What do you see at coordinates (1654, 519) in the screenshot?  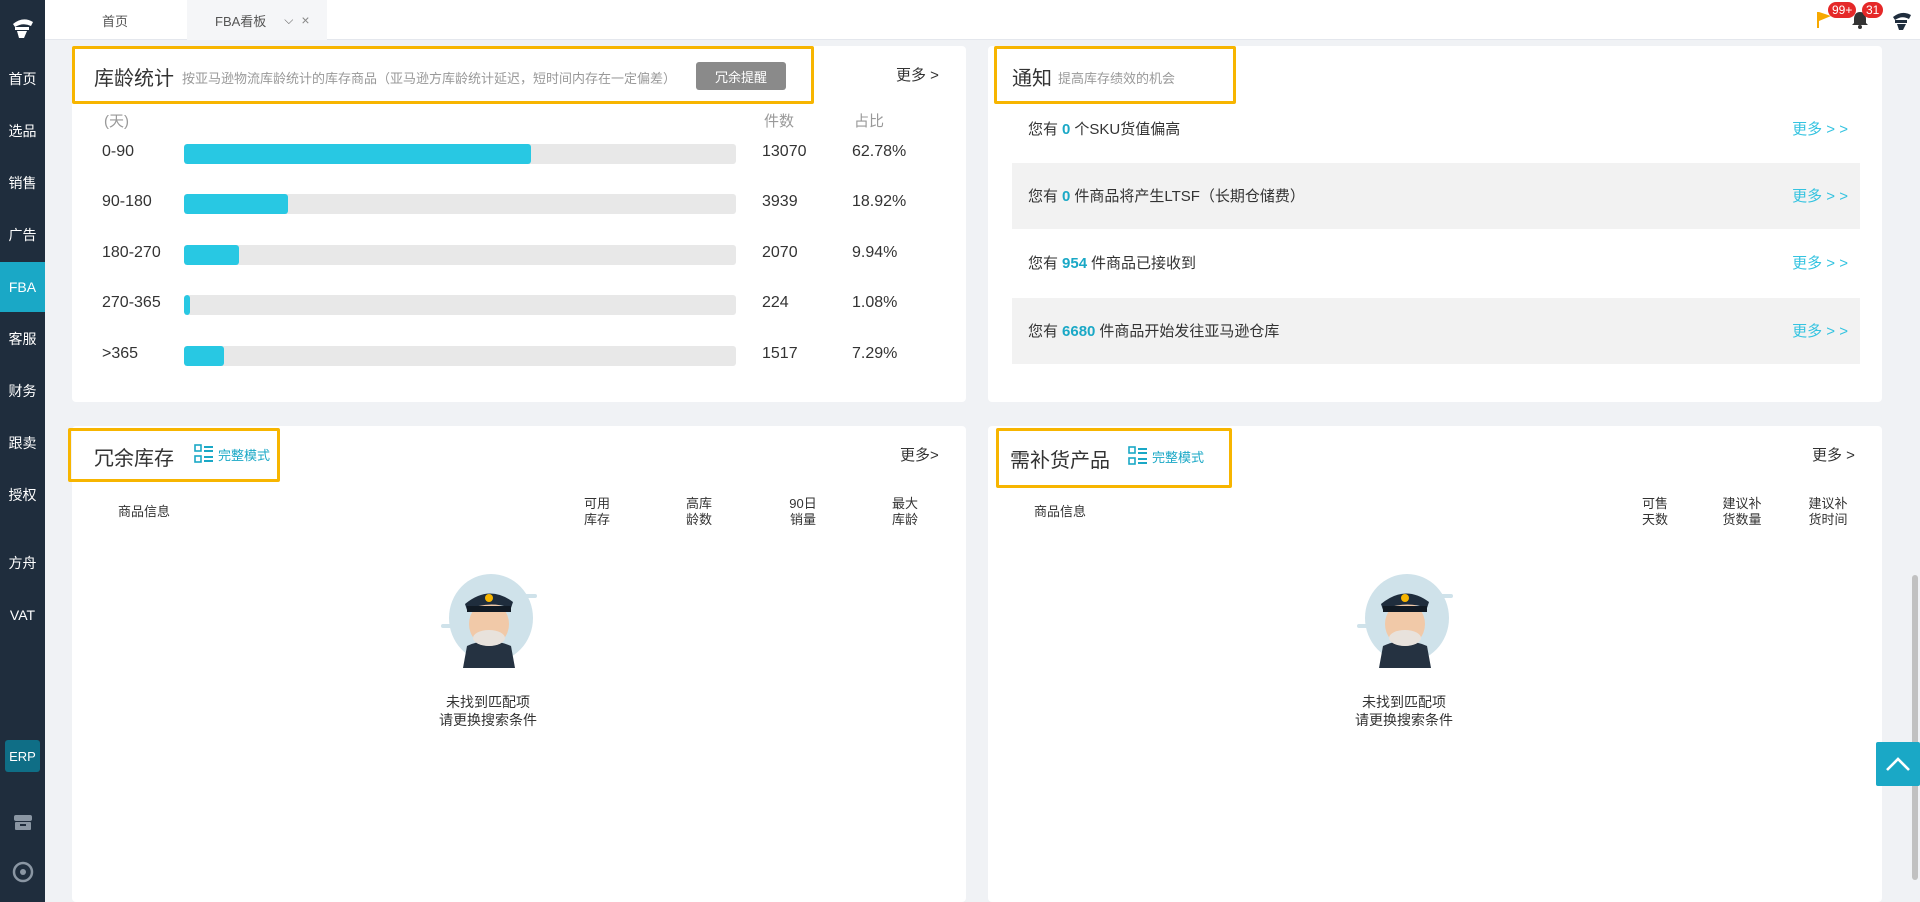 I see `col-sellable-days-line2: 天数` at bounding box center [1654, 519].